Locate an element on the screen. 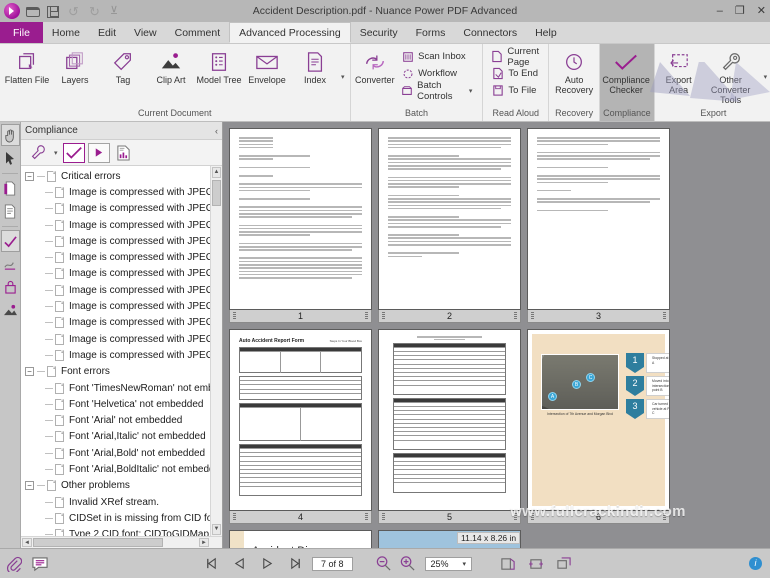 This screenshot has height=578, width=770. compliance-panel-icon is located at coordinates (10, 241).